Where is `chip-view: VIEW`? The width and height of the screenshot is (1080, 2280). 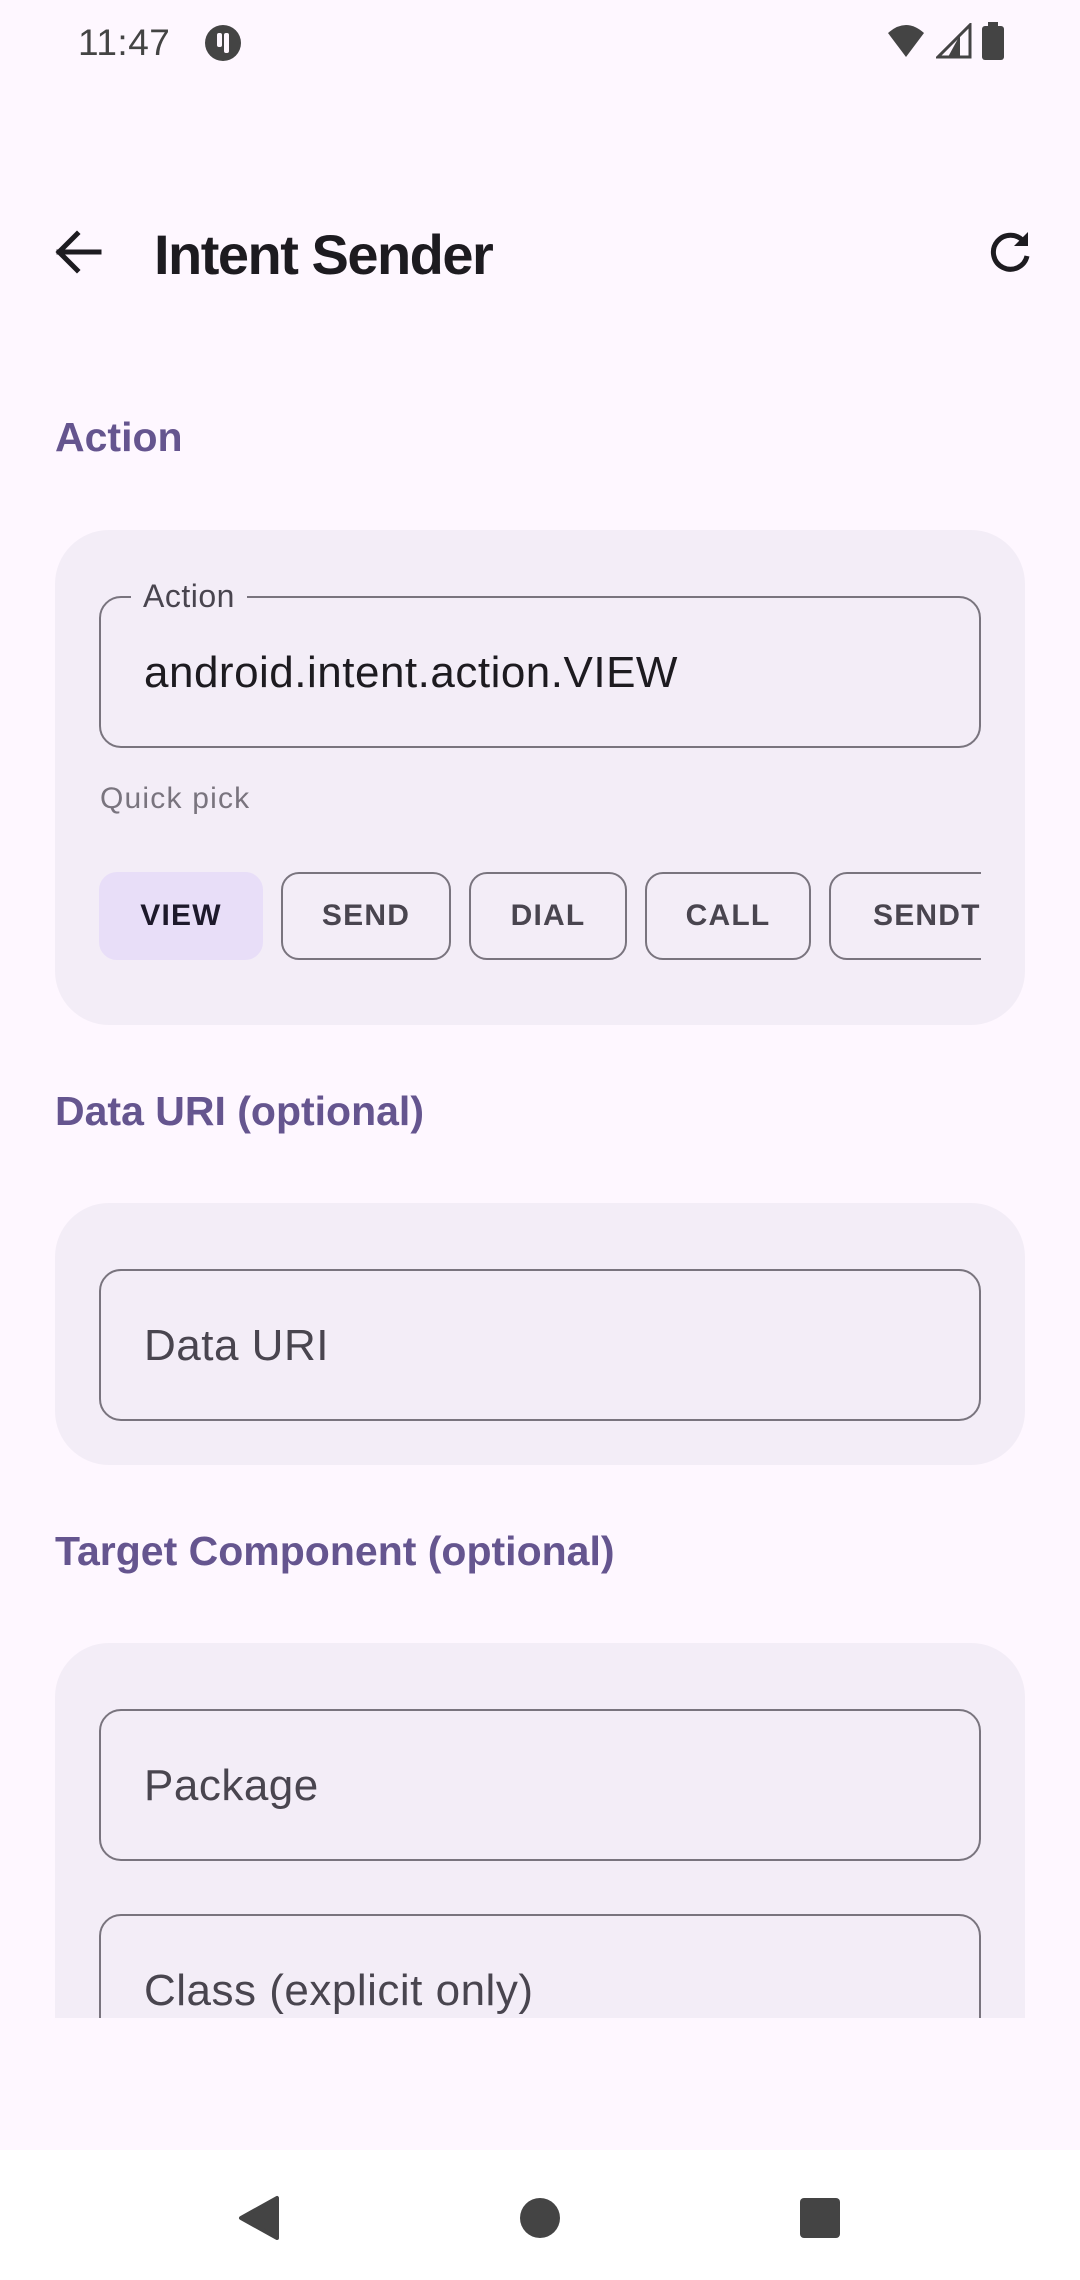
chip-view: VIEW is located at coordinates (181, 916).